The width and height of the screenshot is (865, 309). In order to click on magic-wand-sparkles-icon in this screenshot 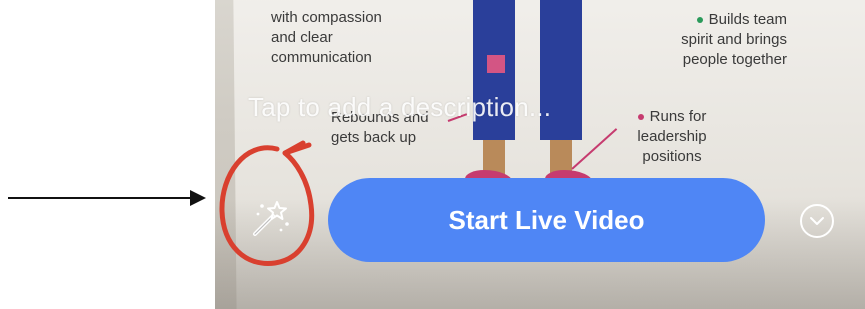, I will do `click(271, 218)`.